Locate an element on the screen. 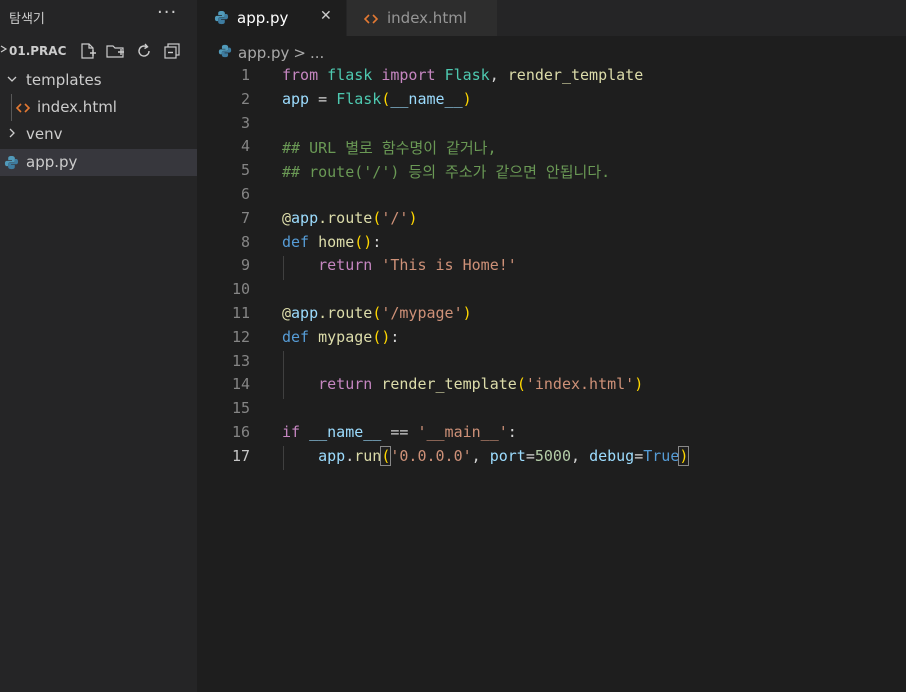 This screenshot has height=692, width=906. tree-item-templates: templates is located at coordinates (98, 80).